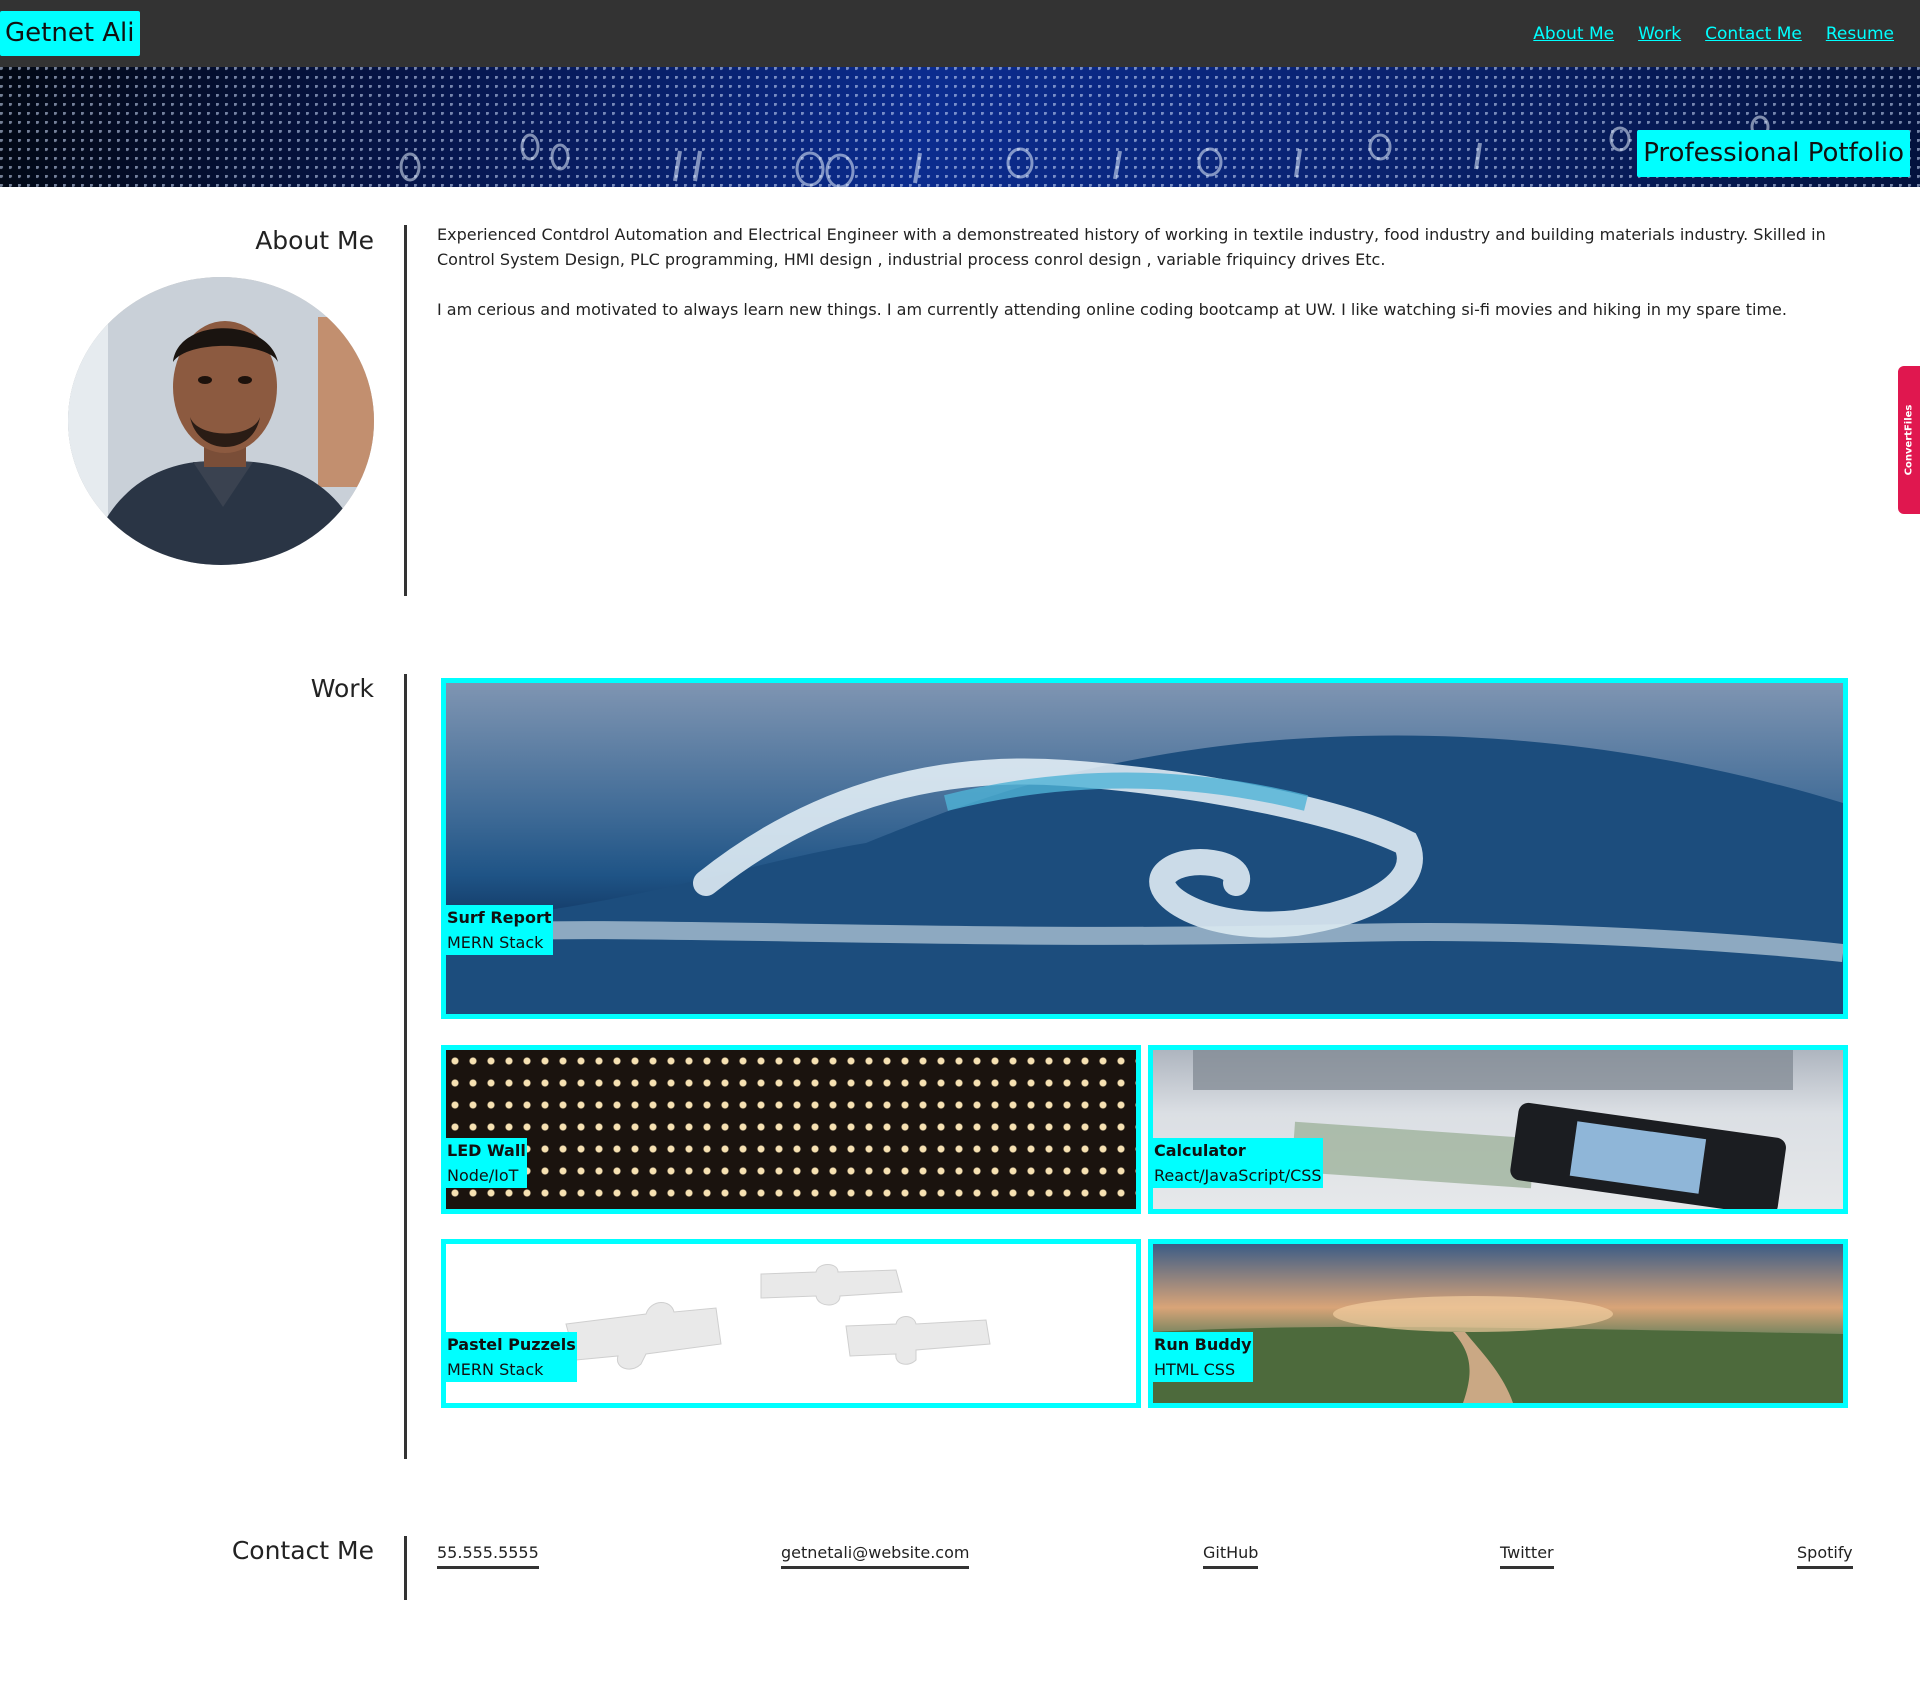  I want to click on project-tech: Node/IoT, so click(483, 1175).